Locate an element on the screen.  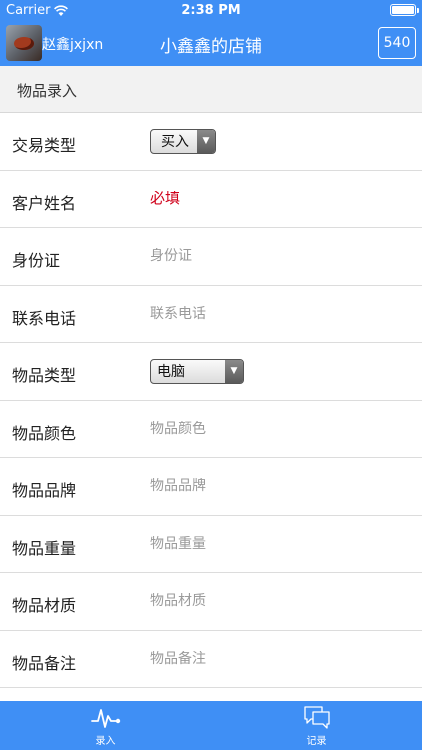
tab-entry: 录入 is located at coordinates (105, 725).